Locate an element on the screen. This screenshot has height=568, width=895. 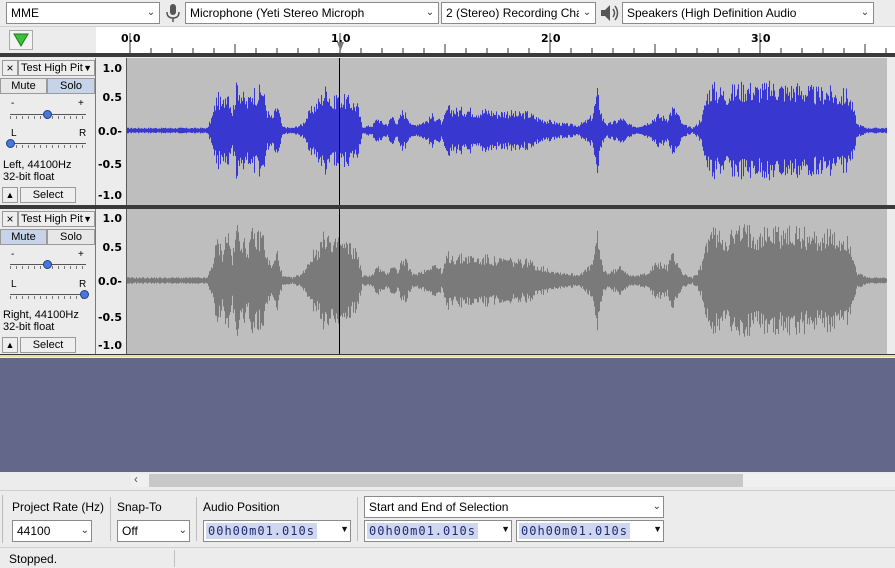
project-rate-select: 44100 ⌄ is located at coordinates (52, 531).